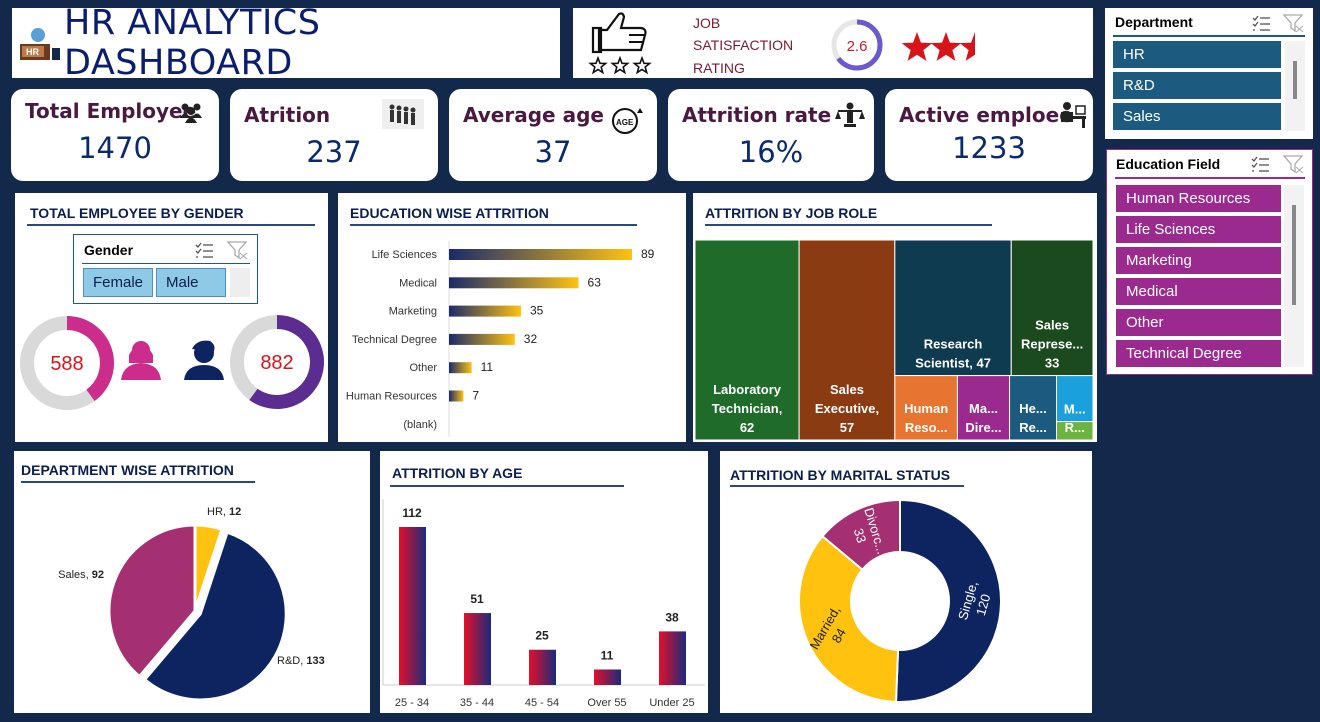 Image resolution: width=1320 pixels, height=722 pixels. I want to click on kpi-value: 16%, so click(771, 152).